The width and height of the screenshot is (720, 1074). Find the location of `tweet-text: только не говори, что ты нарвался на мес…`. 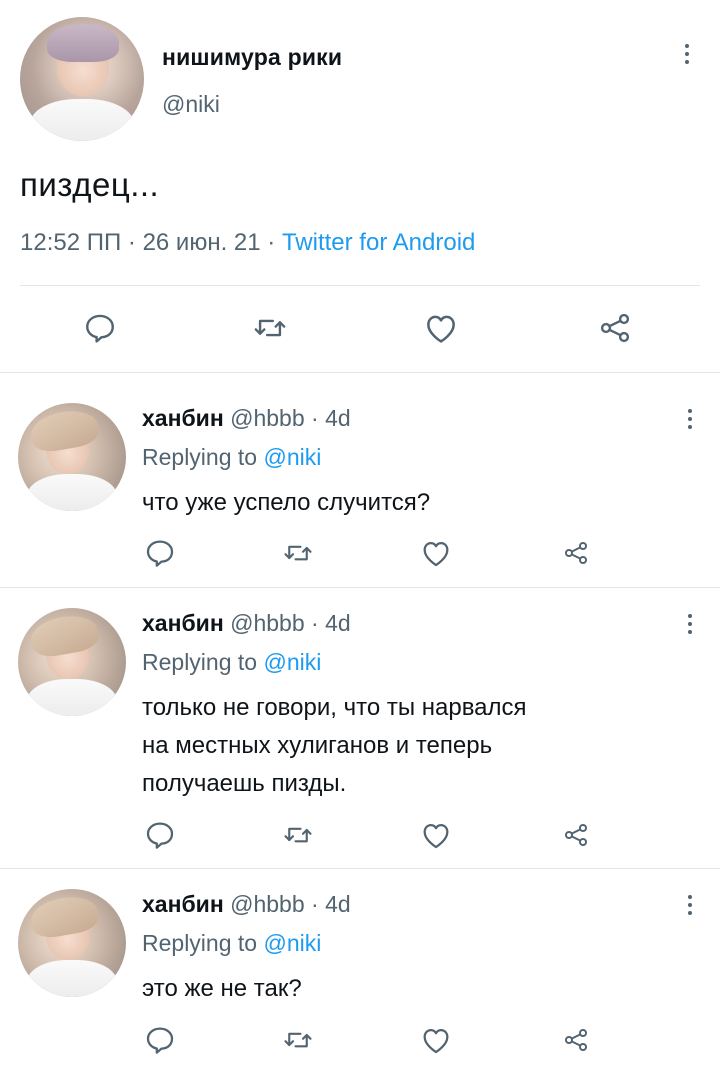

tweet-text: только не говори, что ты нарвался на мес… is located at coordinates (334, 745).